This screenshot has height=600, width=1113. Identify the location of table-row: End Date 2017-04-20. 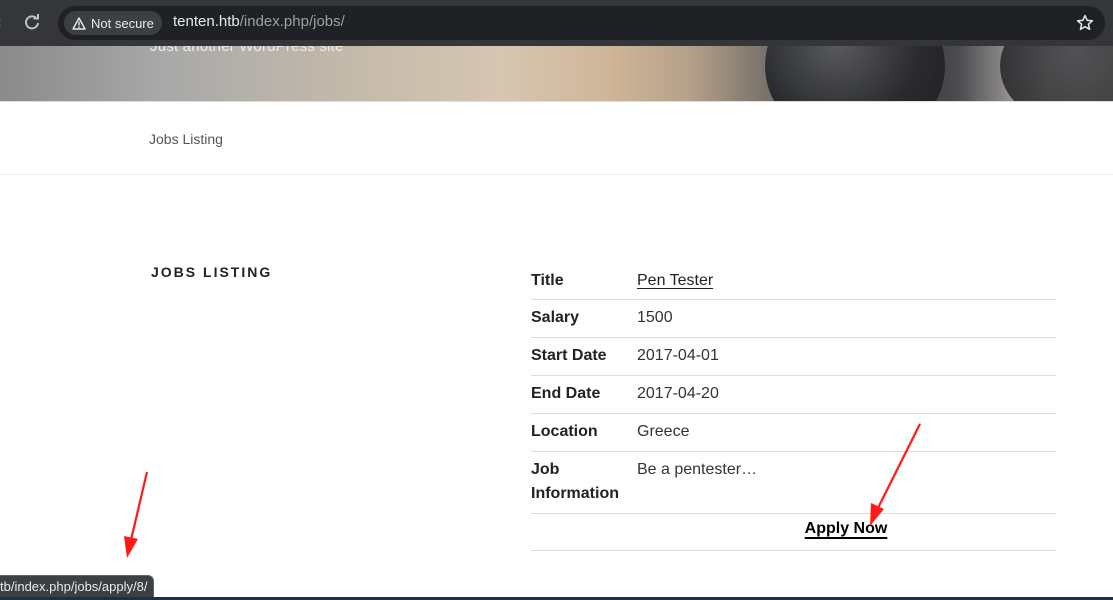
(793, 395).